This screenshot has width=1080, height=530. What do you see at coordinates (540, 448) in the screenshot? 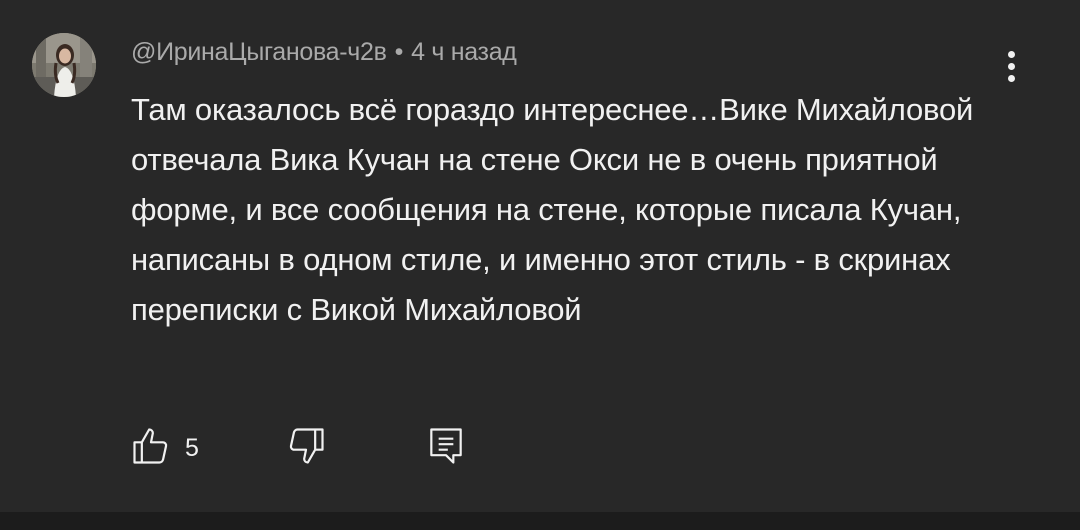
I see `comment-actions: 5` at bounding box center [540, 448].